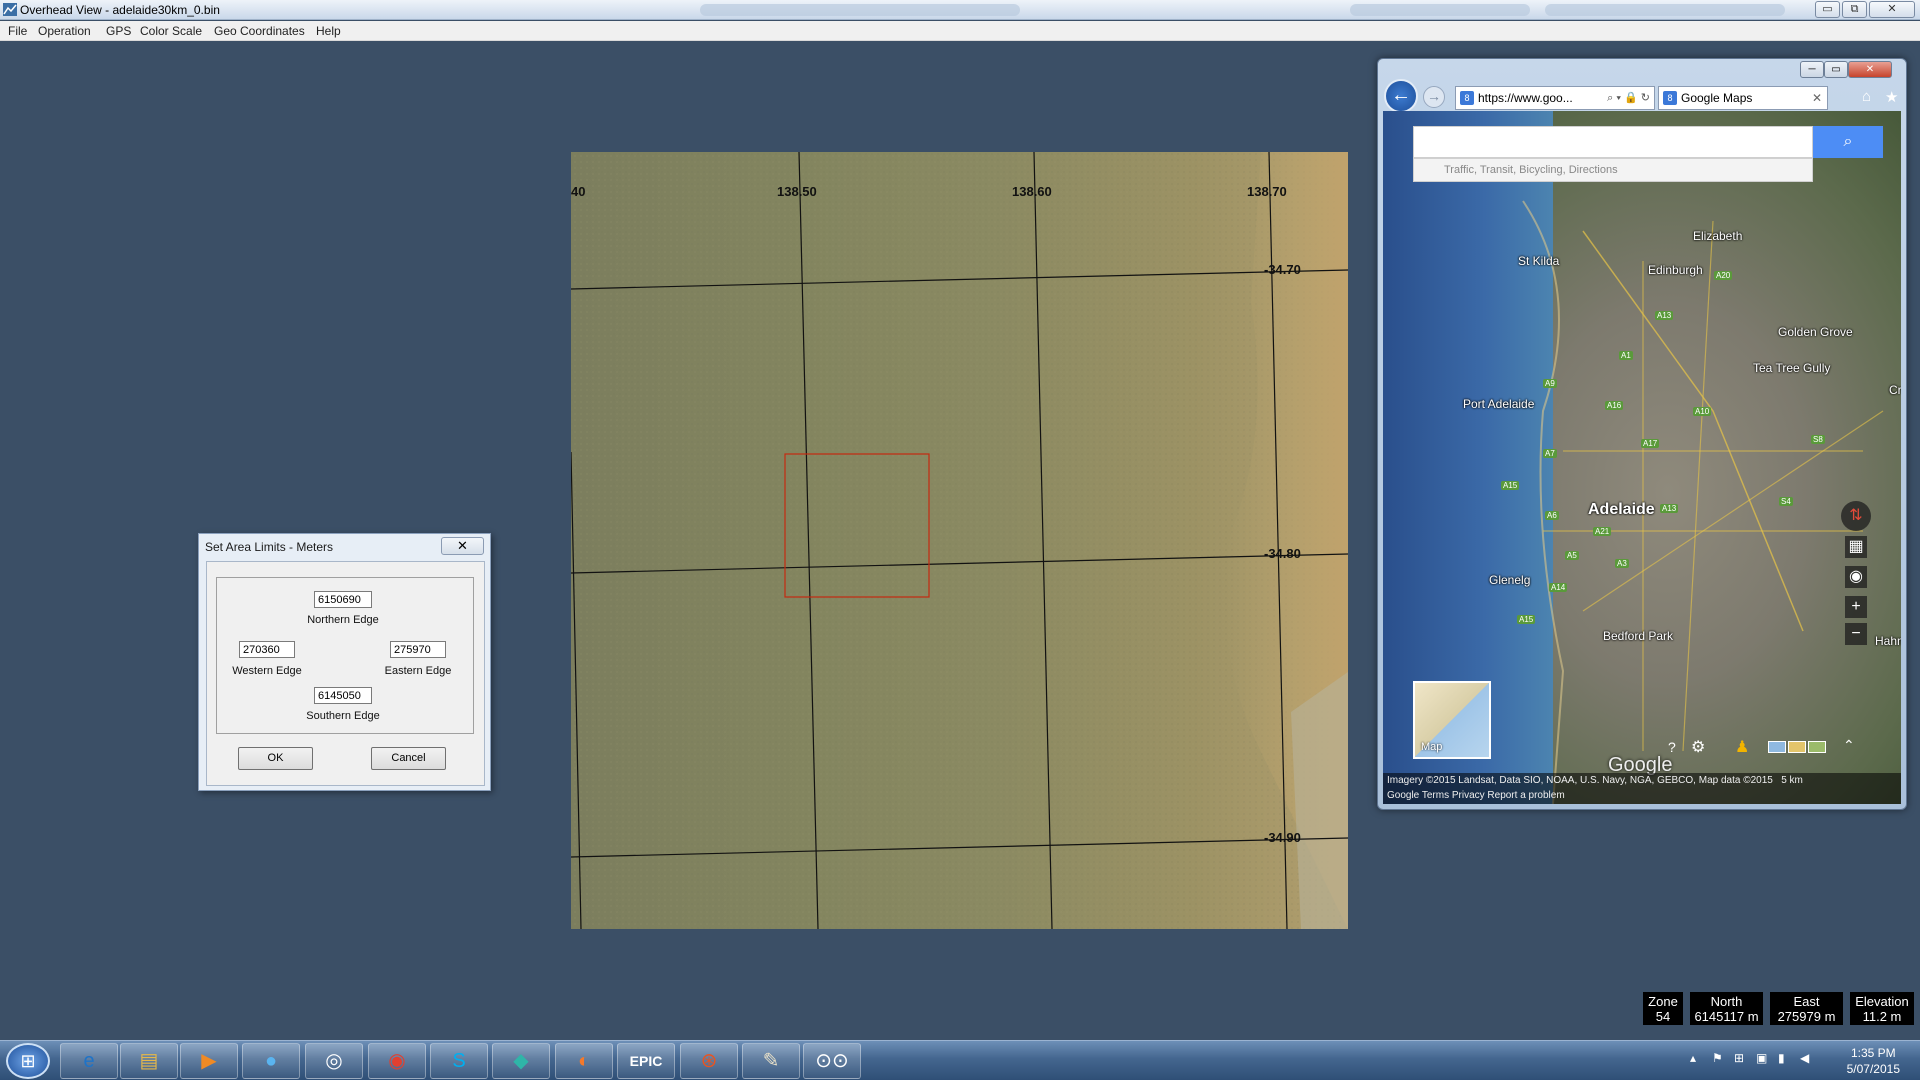 Image resolution: width=1920 pixels, height=1080 pixels. Describe the element at coordinates (1856, 516) in the screenshot. I see `compass-icon: ⇅` at that location.